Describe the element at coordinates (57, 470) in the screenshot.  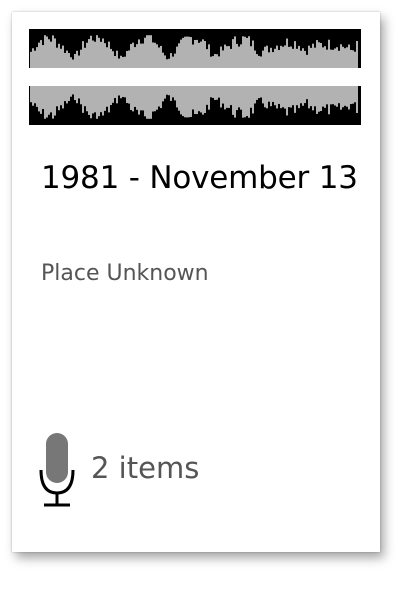
I see `microphone-icon` at that location.